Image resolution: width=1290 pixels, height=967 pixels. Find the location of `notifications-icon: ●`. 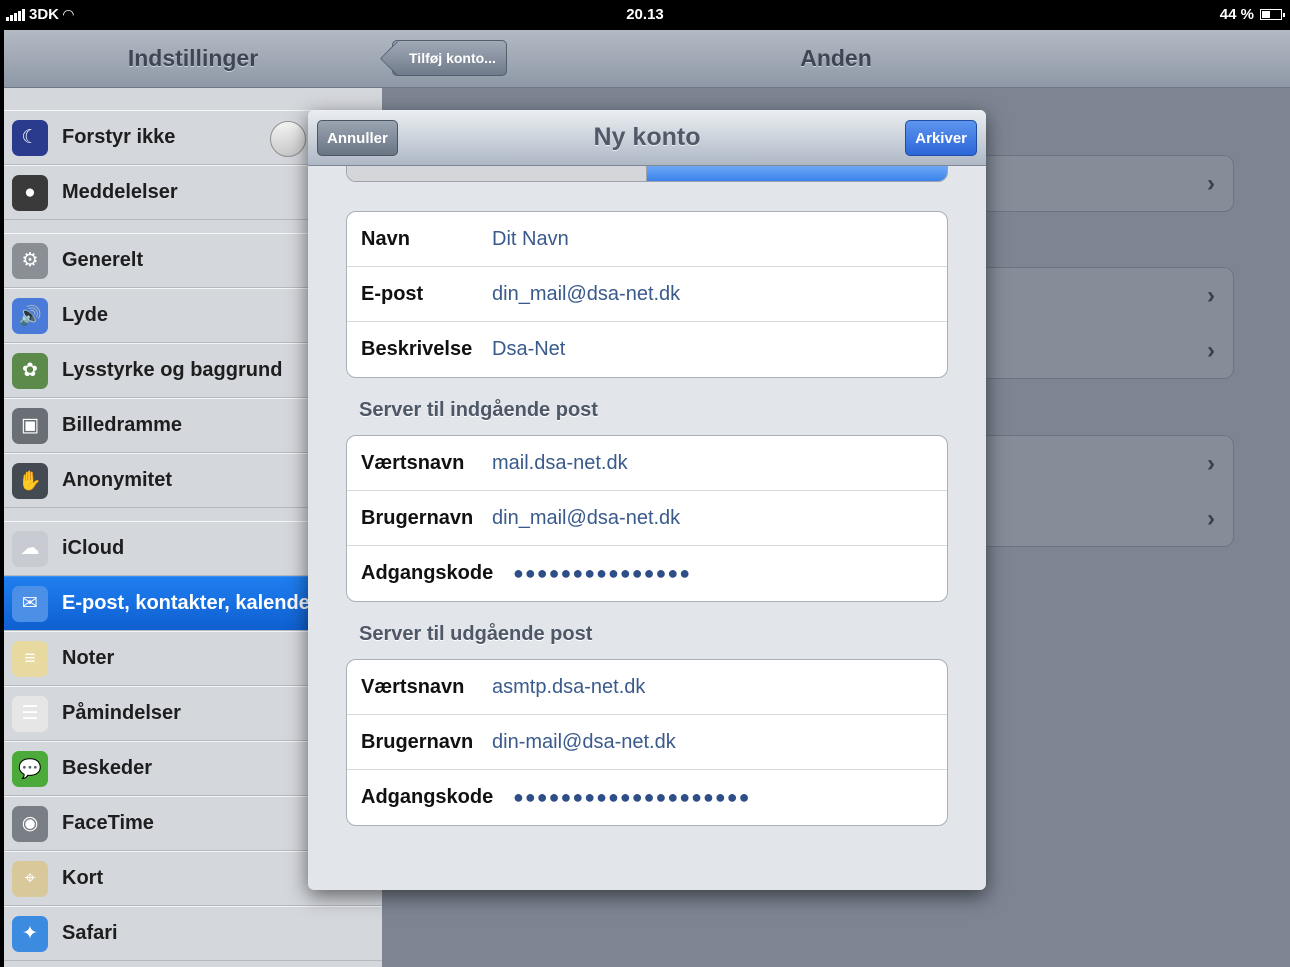

notifications-icon: ● is located at coordinates (30, 192).